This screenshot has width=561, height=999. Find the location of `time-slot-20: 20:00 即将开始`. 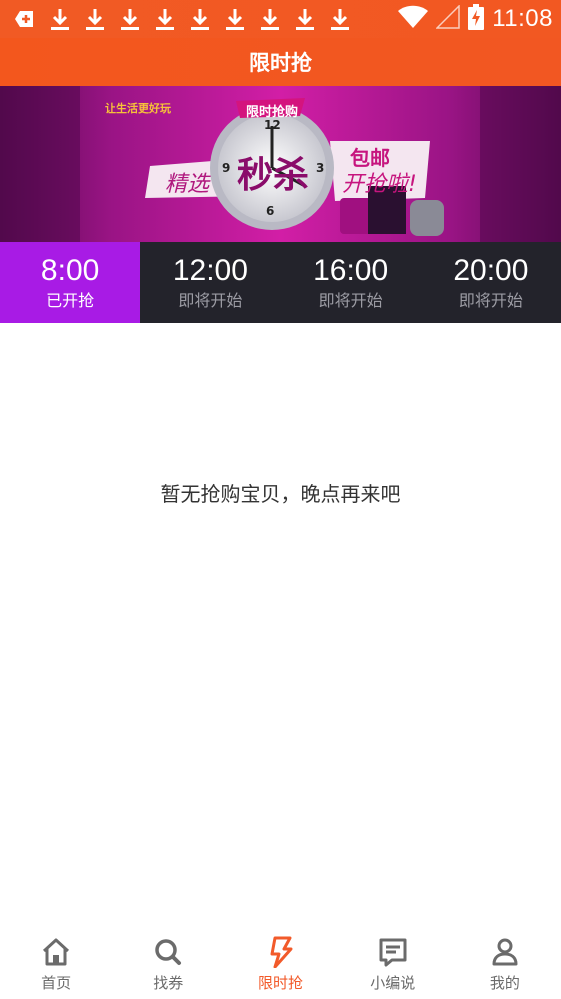

time-slot-20: 20:00 即将开始 is located at coordinates (491, 282).